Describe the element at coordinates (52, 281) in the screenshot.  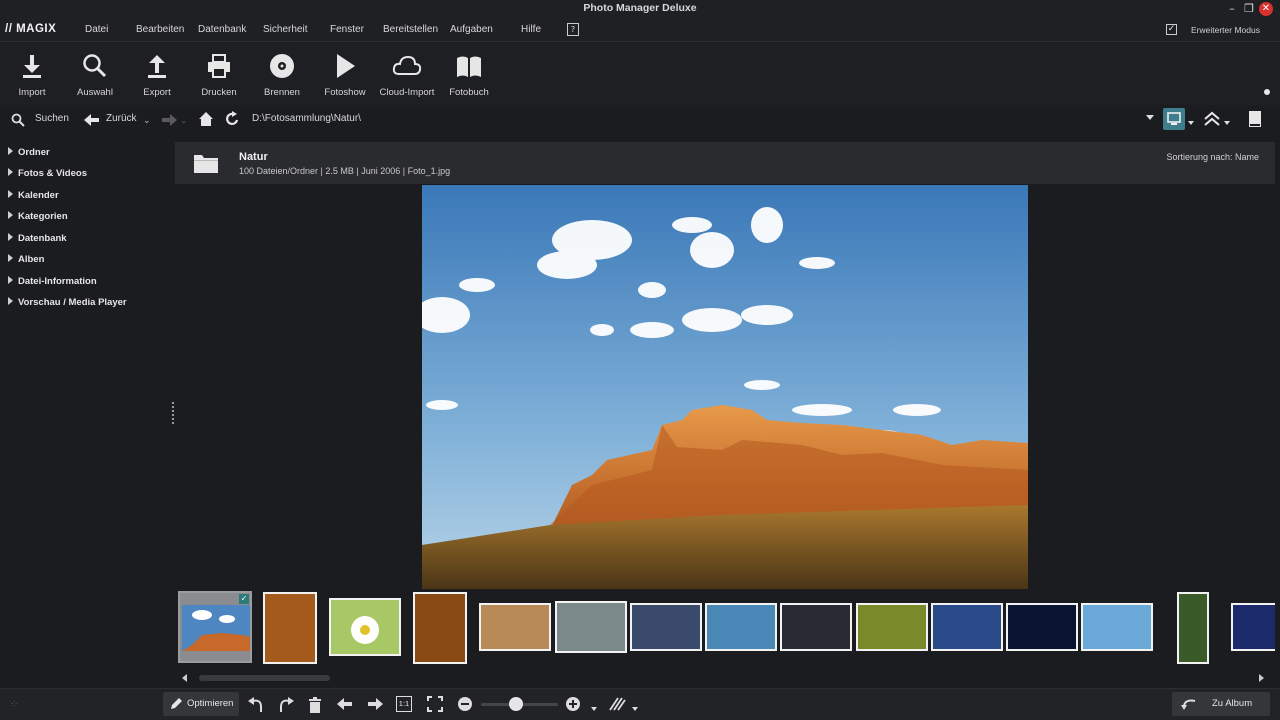
I see `sidebar-item-datei-information: Datei-Information` at that location.